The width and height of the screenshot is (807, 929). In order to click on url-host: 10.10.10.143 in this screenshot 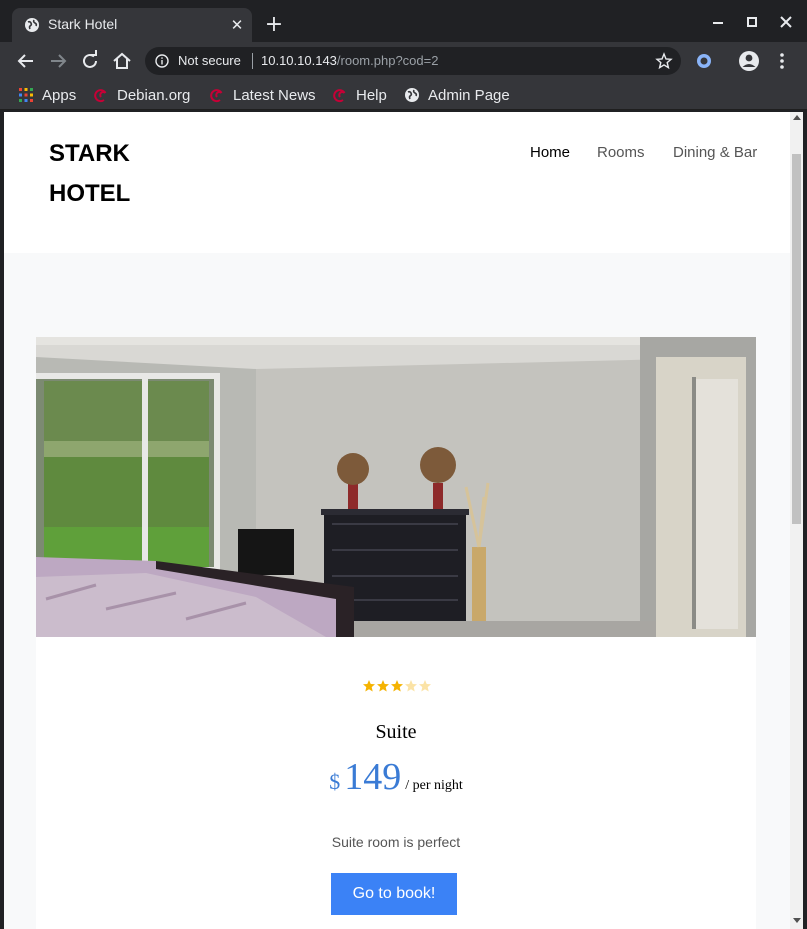, I will do `click(299, 60)`.